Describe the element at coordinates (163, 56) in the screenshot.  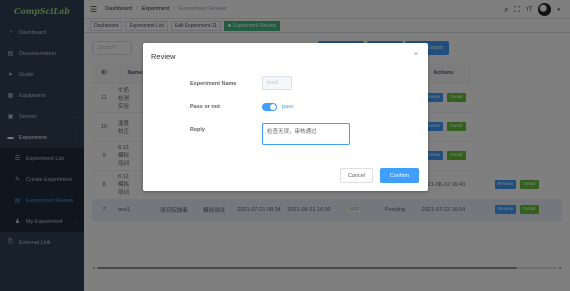
I see `dialog-title: Review` at that location.